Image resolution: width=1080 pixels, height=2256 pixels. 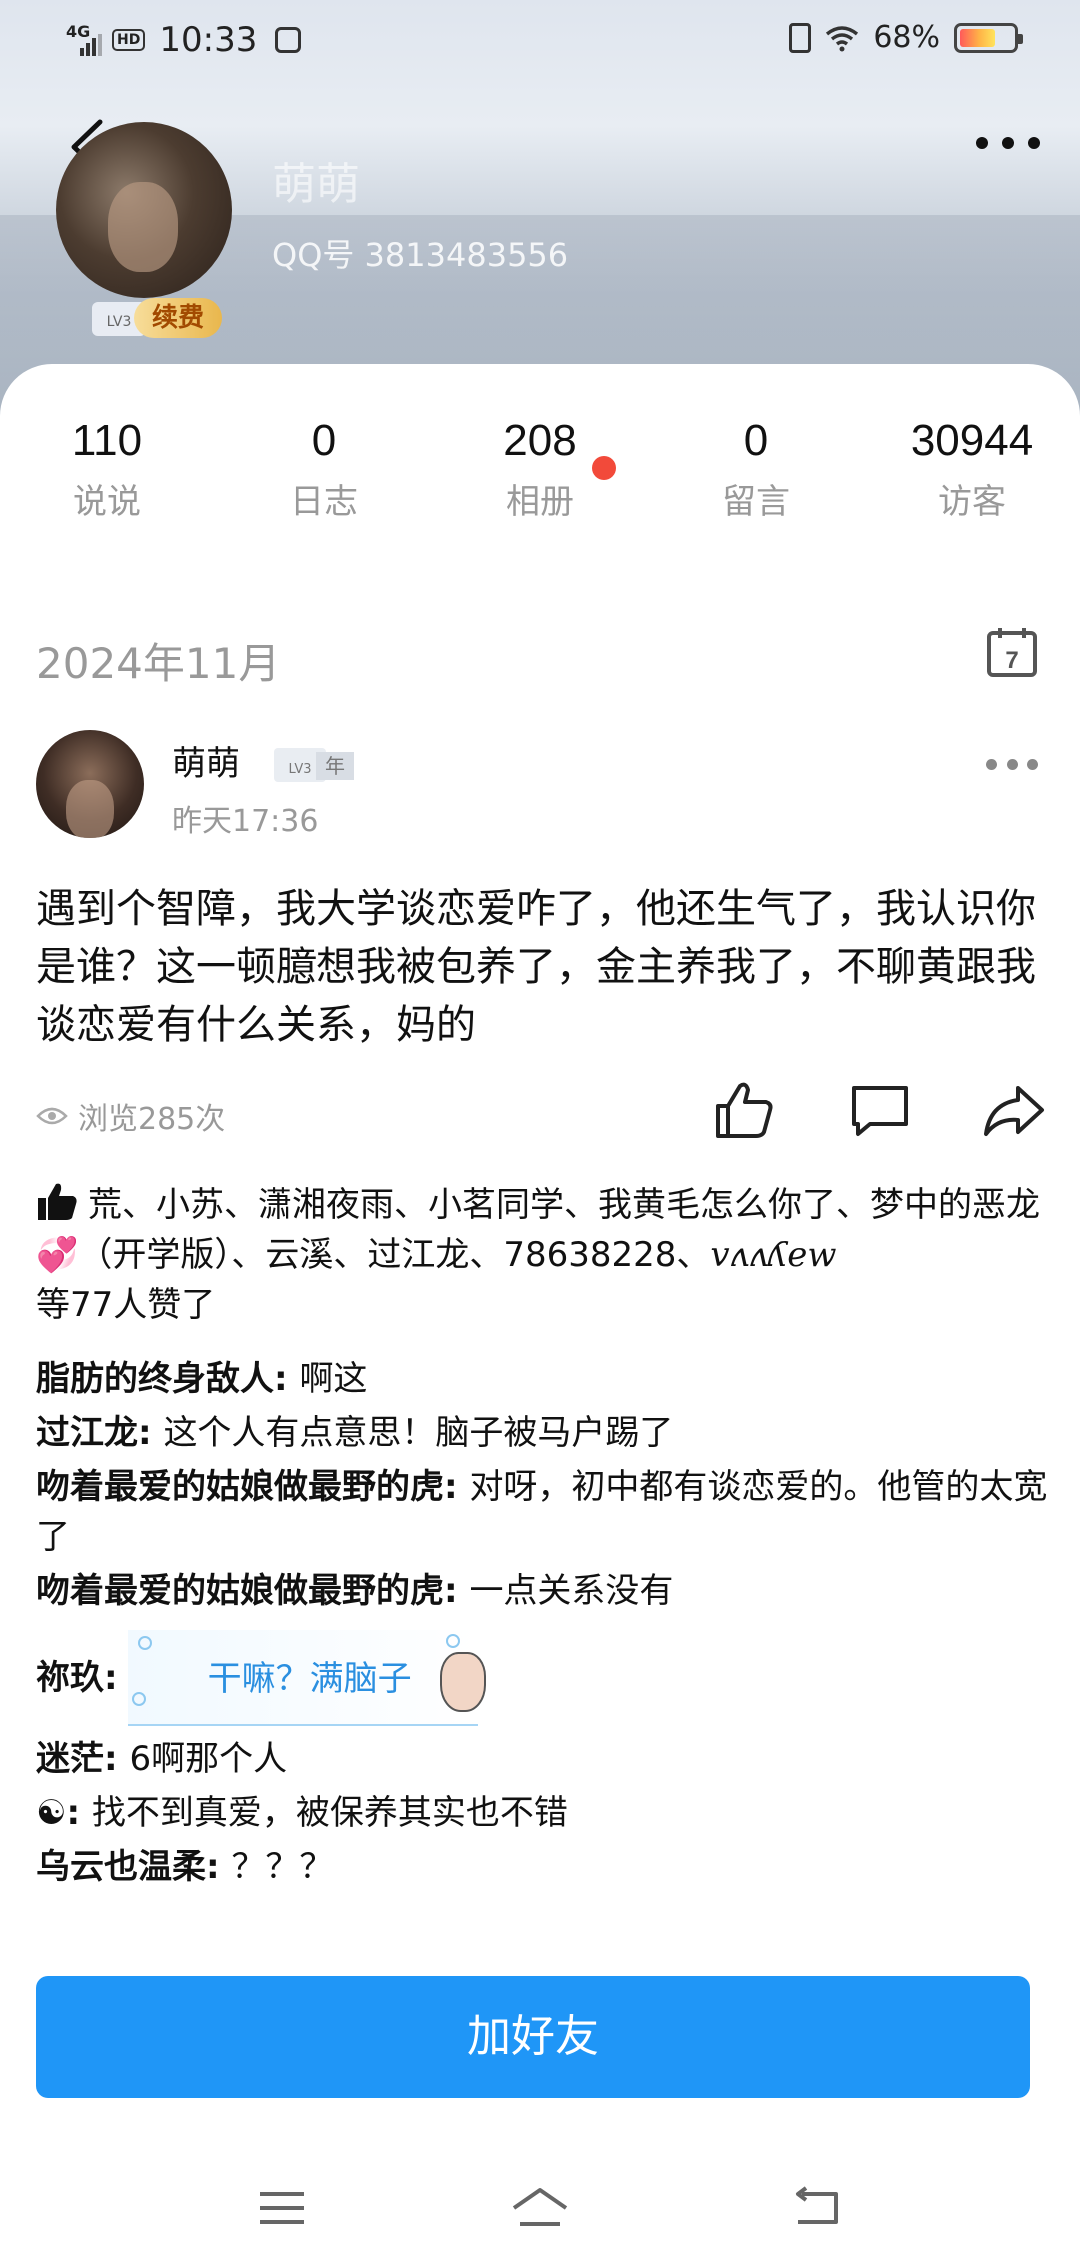 I want to click on comment-author: ☯, so click(x=51, y=1813).